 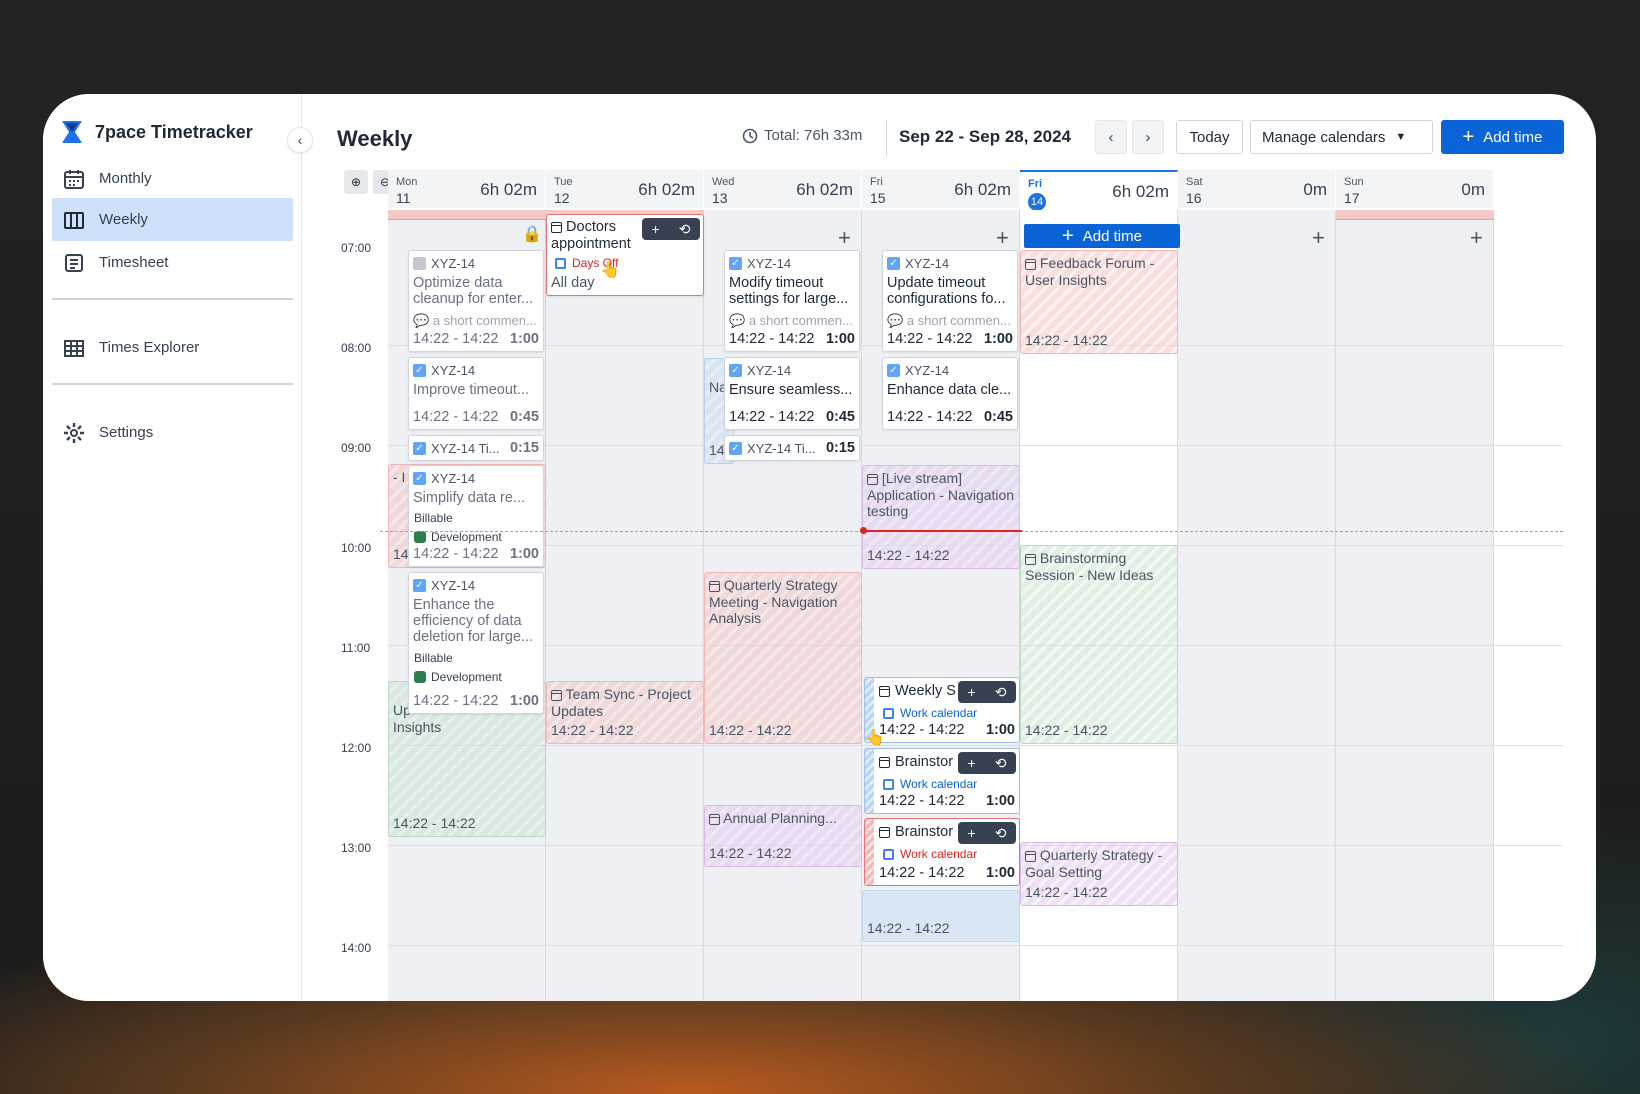 What do you see at coordinates (813, 135) in the screenshot?
I see `total-time-label: Total: 76h 33m` at bounding box center [813, 135].